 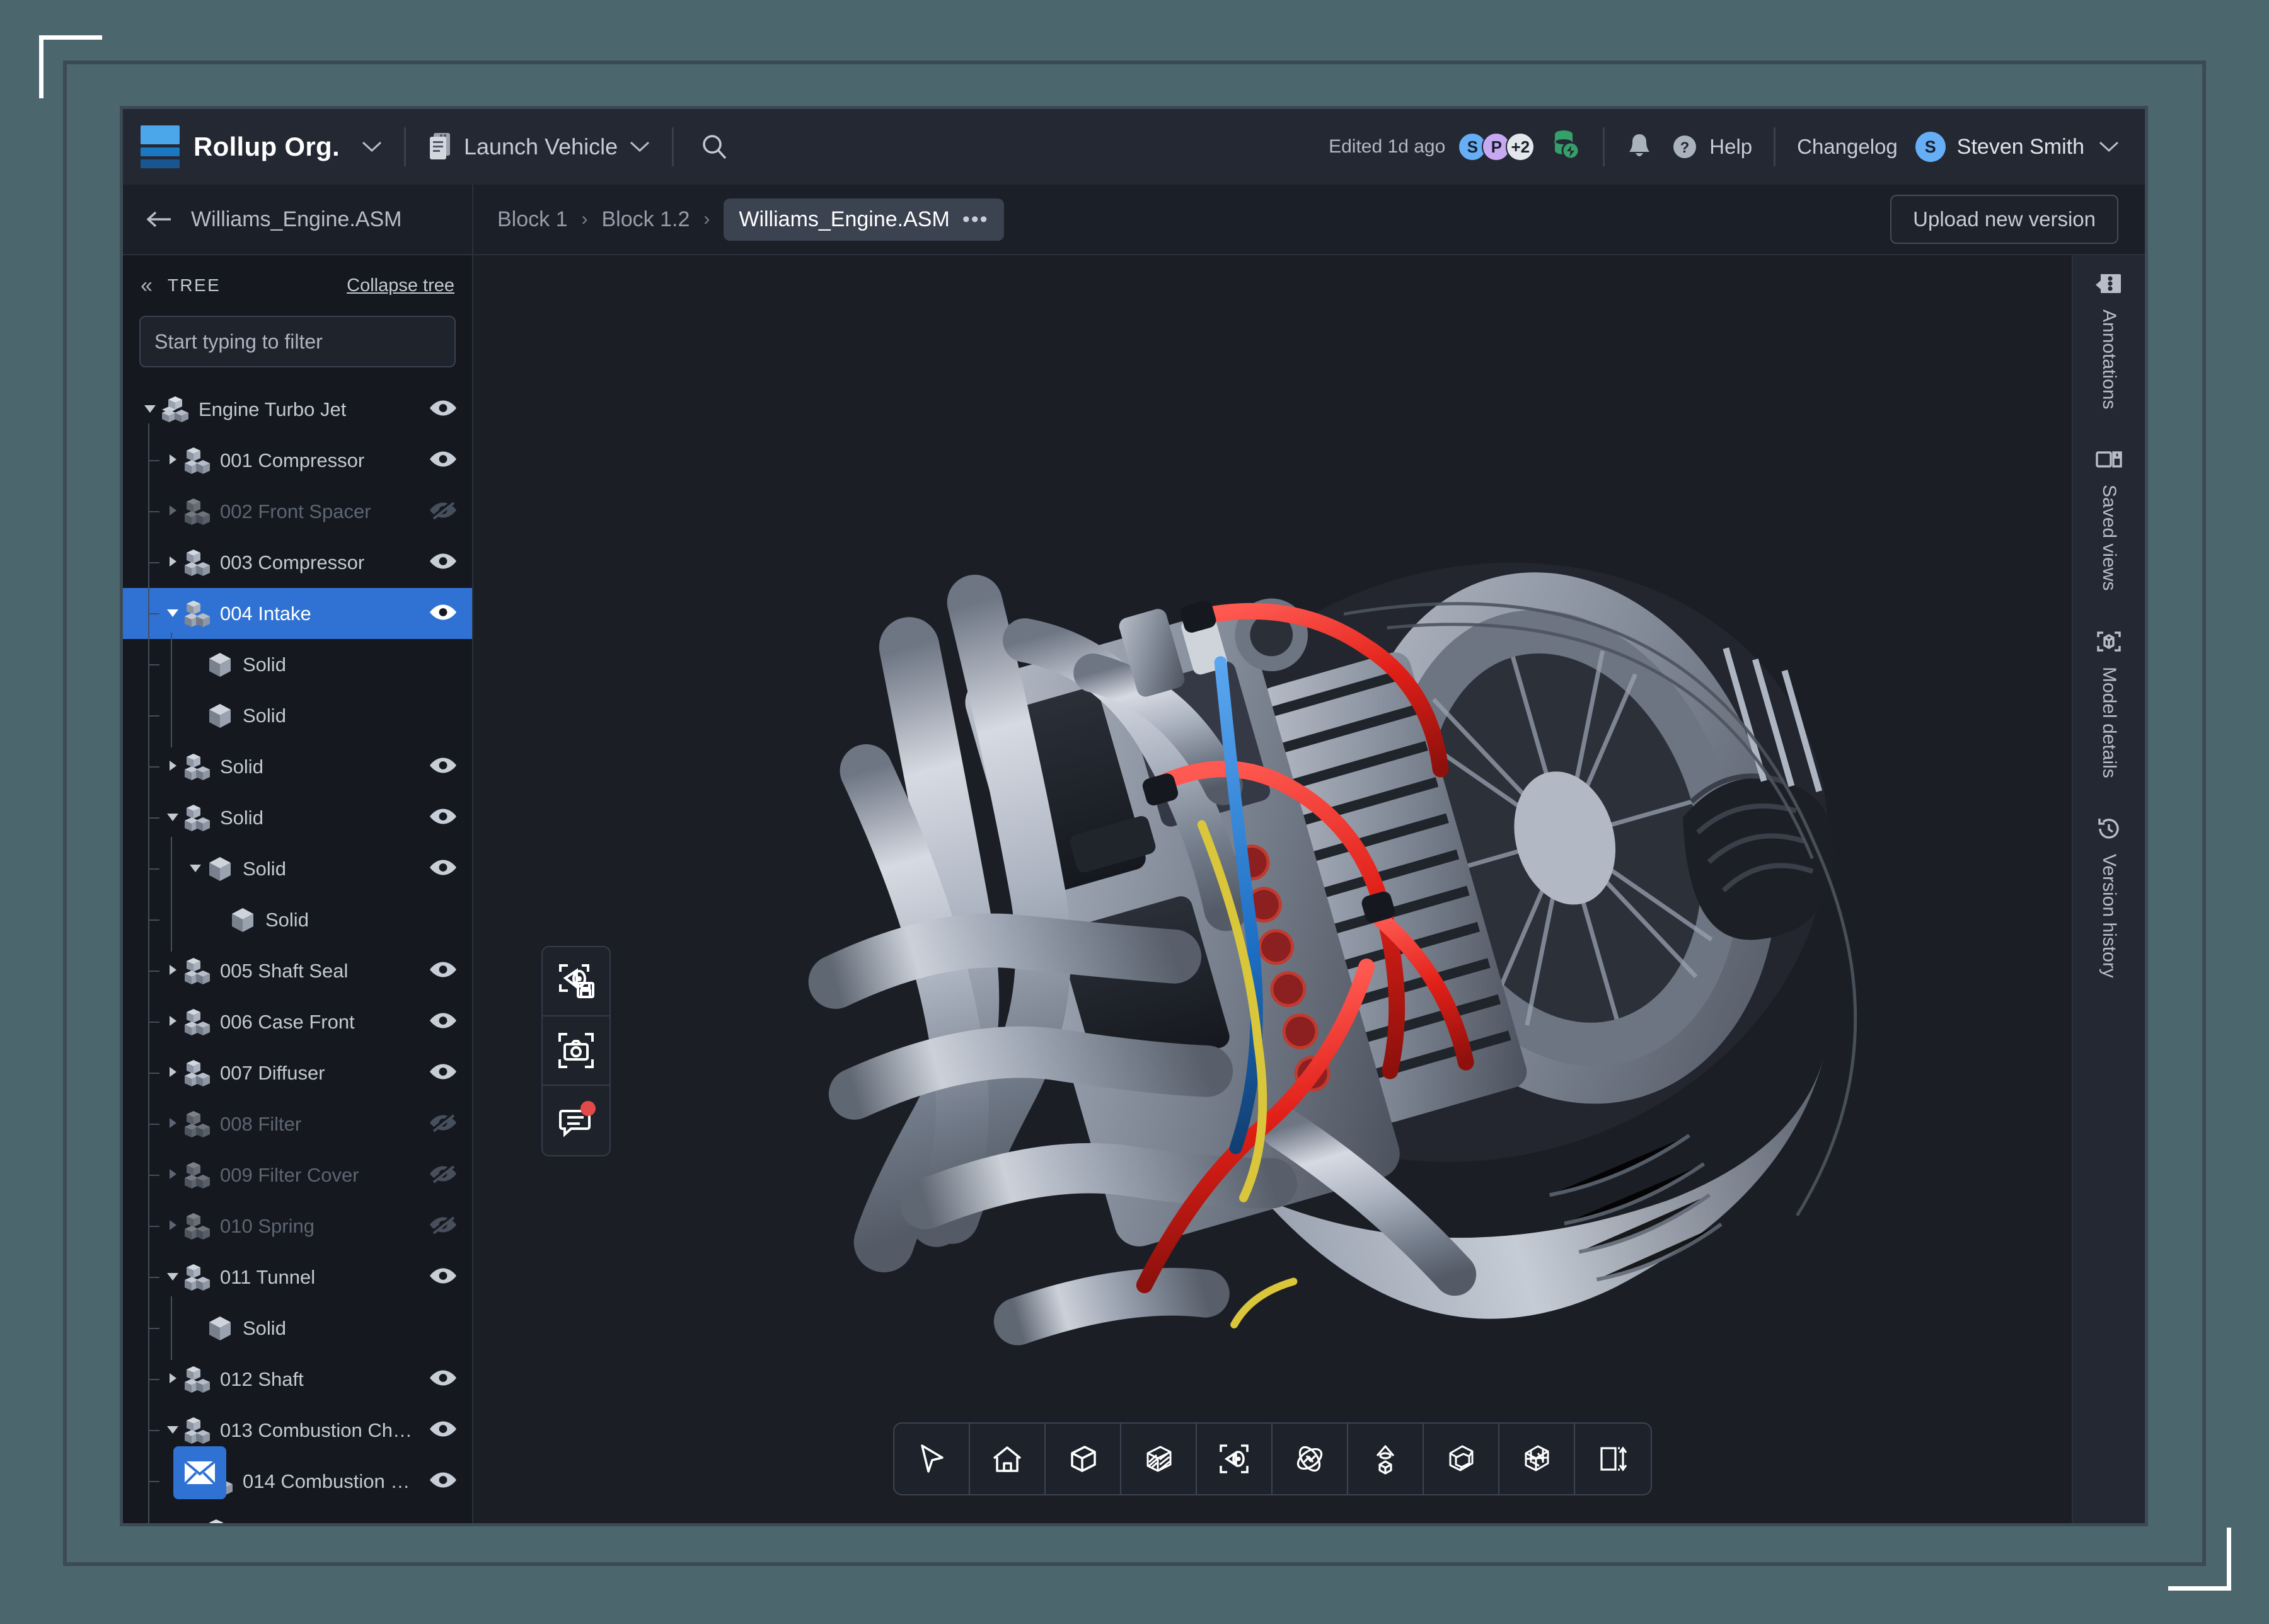 I want to click on user-menu: S Steven Smith, so click(x=2009, y=147).